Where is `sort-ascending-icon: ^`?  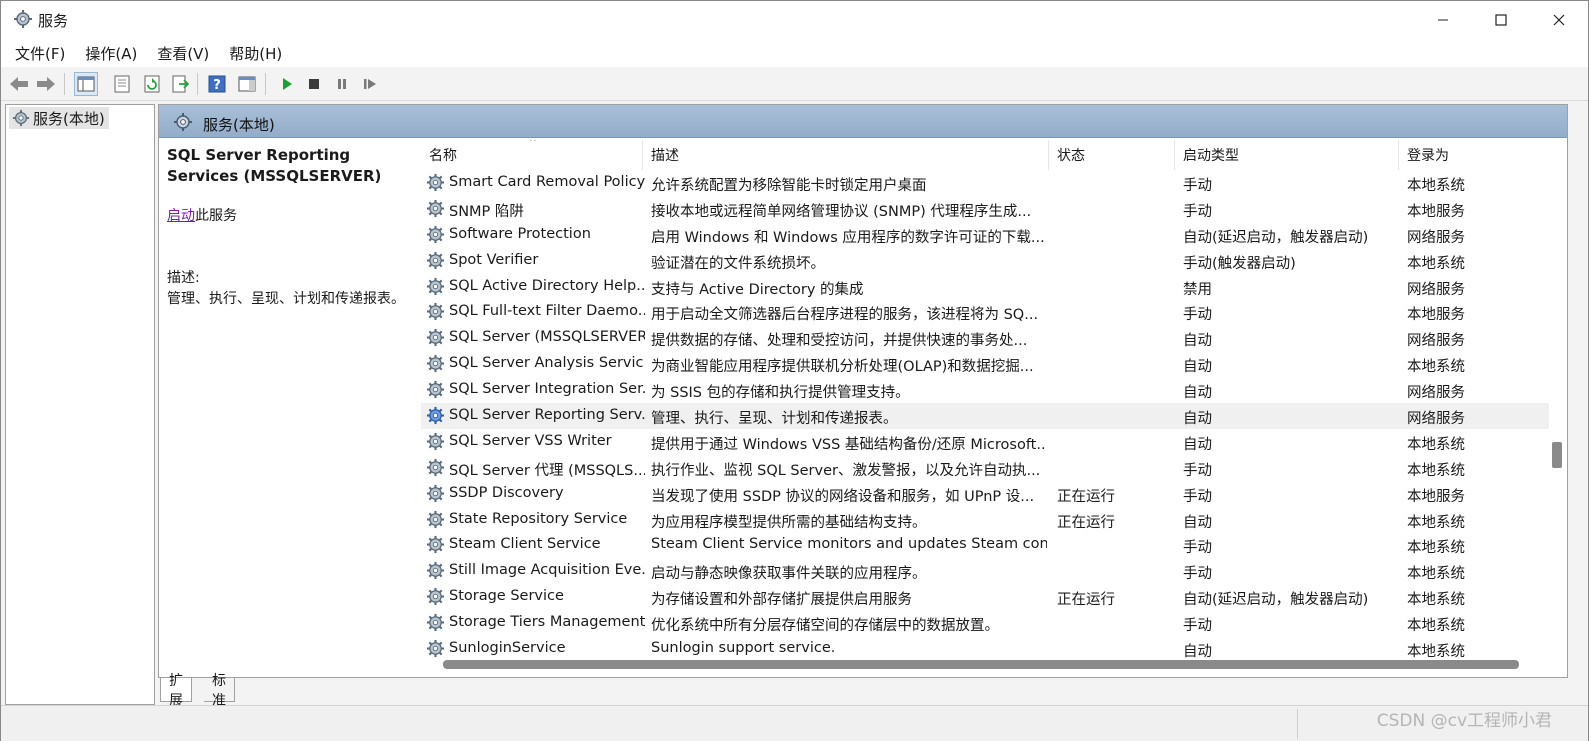
sort-ascending-icon: ^ is located at coordinates (533, 144).